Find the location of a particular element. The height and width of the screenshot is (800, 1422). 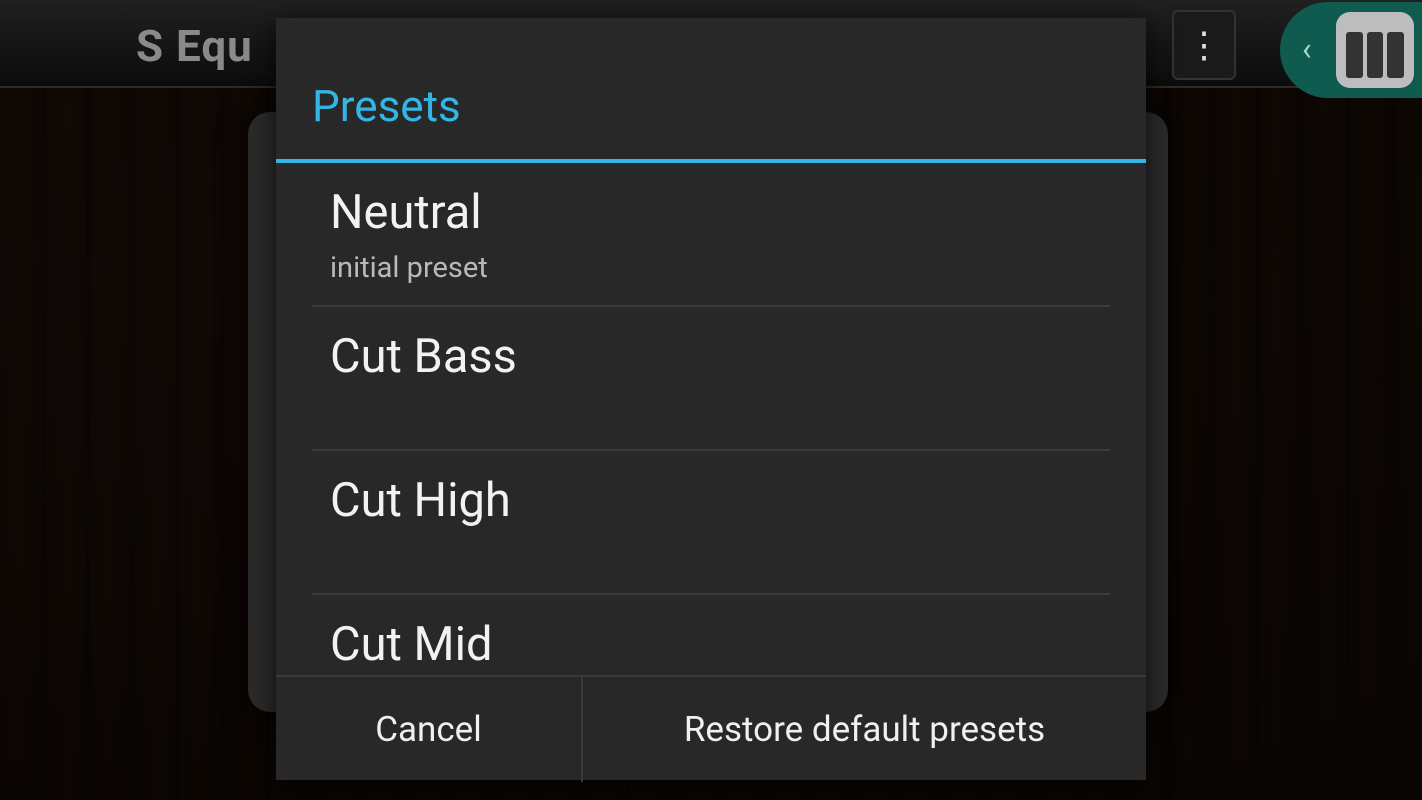

floating-piano-button: ‹ is located at coordinates (1351, 50).